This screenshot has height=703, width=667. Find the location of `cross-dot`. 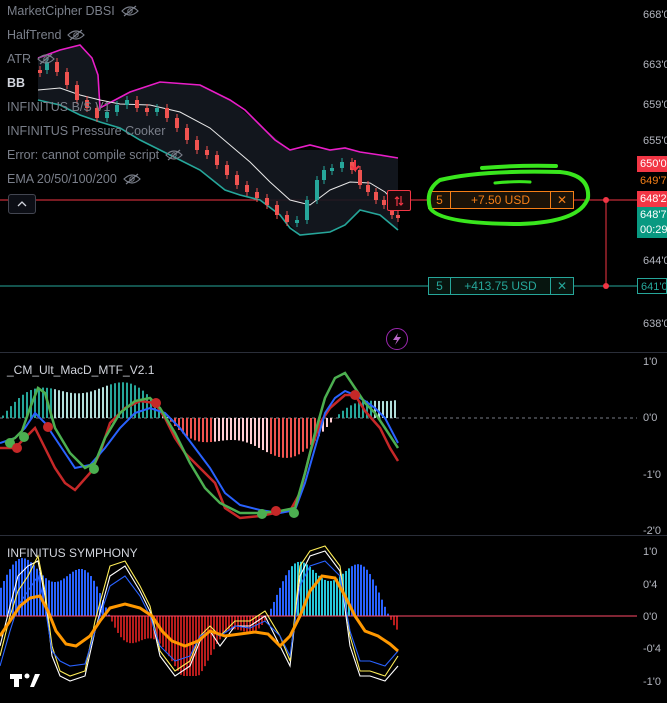

cross-dot is located at coordinates (276, 511).